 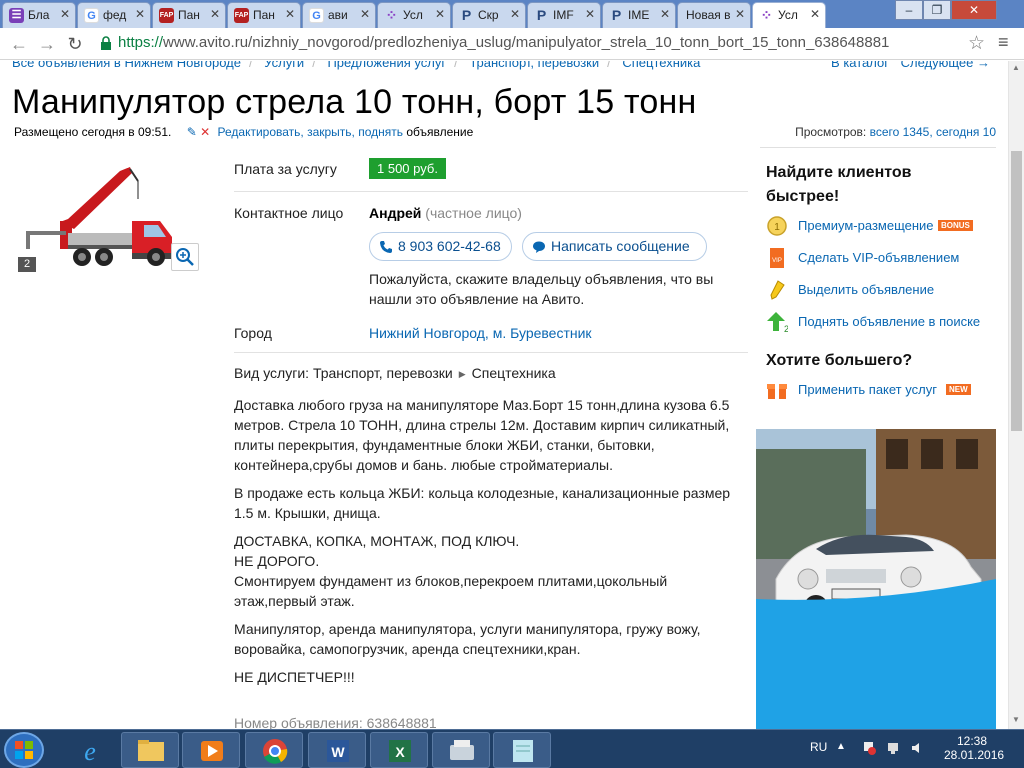 What do you see at coordinates (1016, 291) in the screenshot?
I see `scrollbar-thumb` at bounding box center [1016, 291].